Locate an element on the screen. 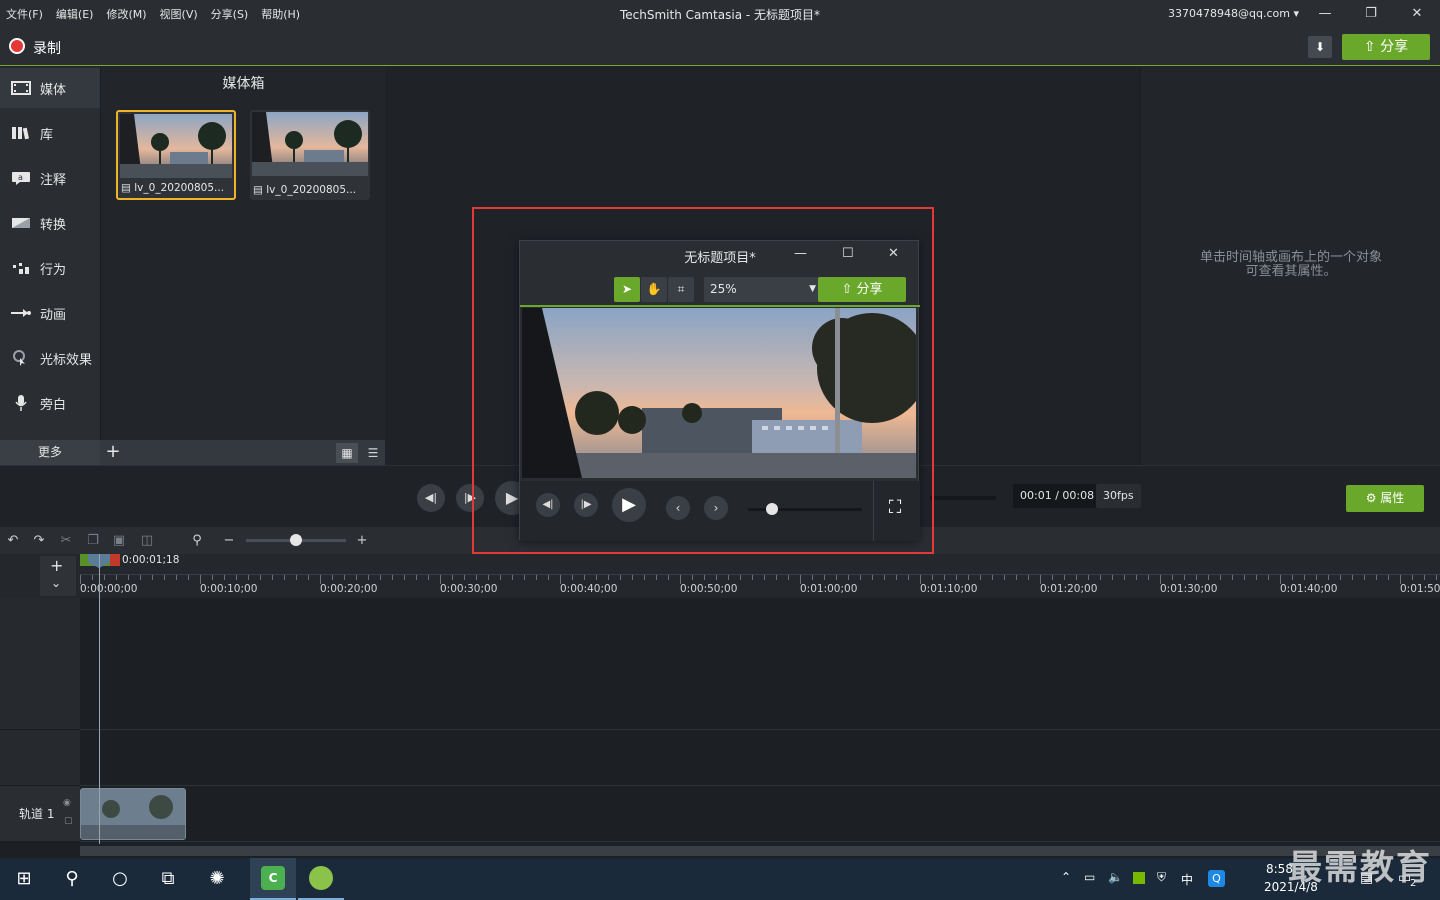 This screenshot has height=900, width=1440. record-icon is located at coordinates (17, 46).